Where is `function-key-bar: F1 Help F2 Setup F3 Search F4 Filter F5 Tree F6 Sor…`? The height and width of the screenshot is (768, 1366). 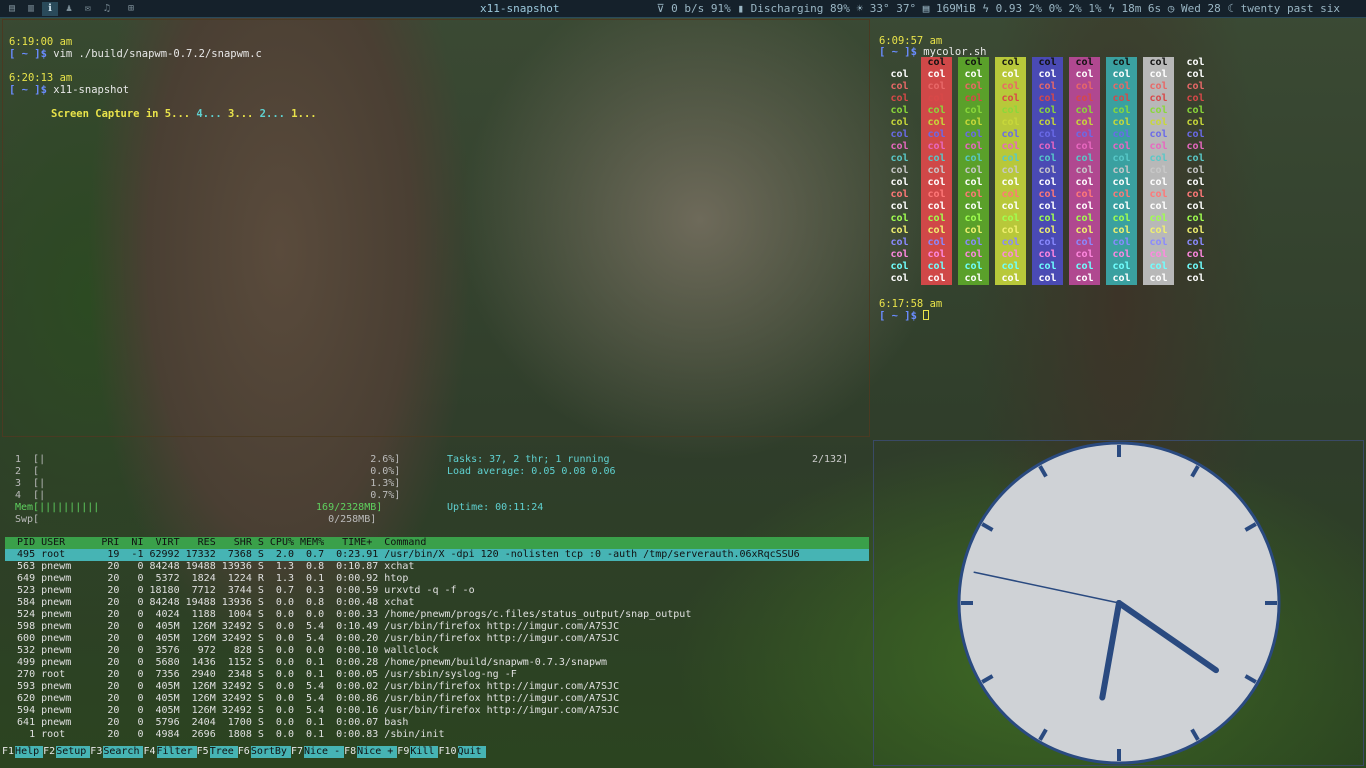 function-key-bar: F1 Help F2 Setup F3 Search F4 Filter F5 Tree F6 Sor… is located at coordinates (436, 752).